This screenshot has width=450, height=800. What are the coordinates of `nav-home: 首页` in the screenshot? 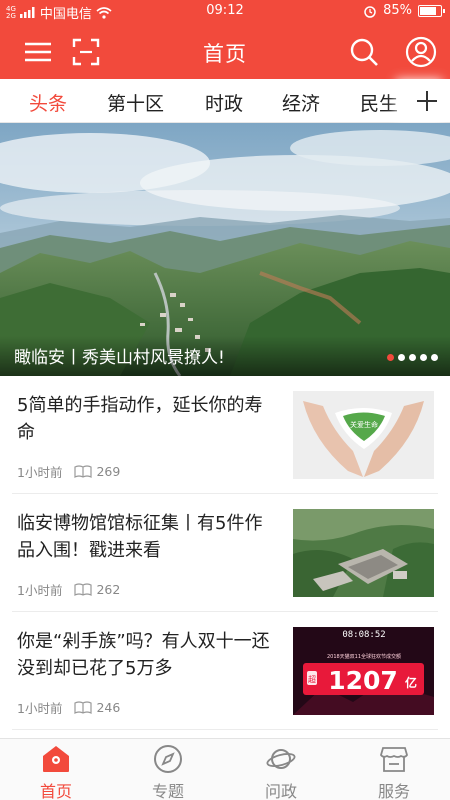 It's located at (56, 769).